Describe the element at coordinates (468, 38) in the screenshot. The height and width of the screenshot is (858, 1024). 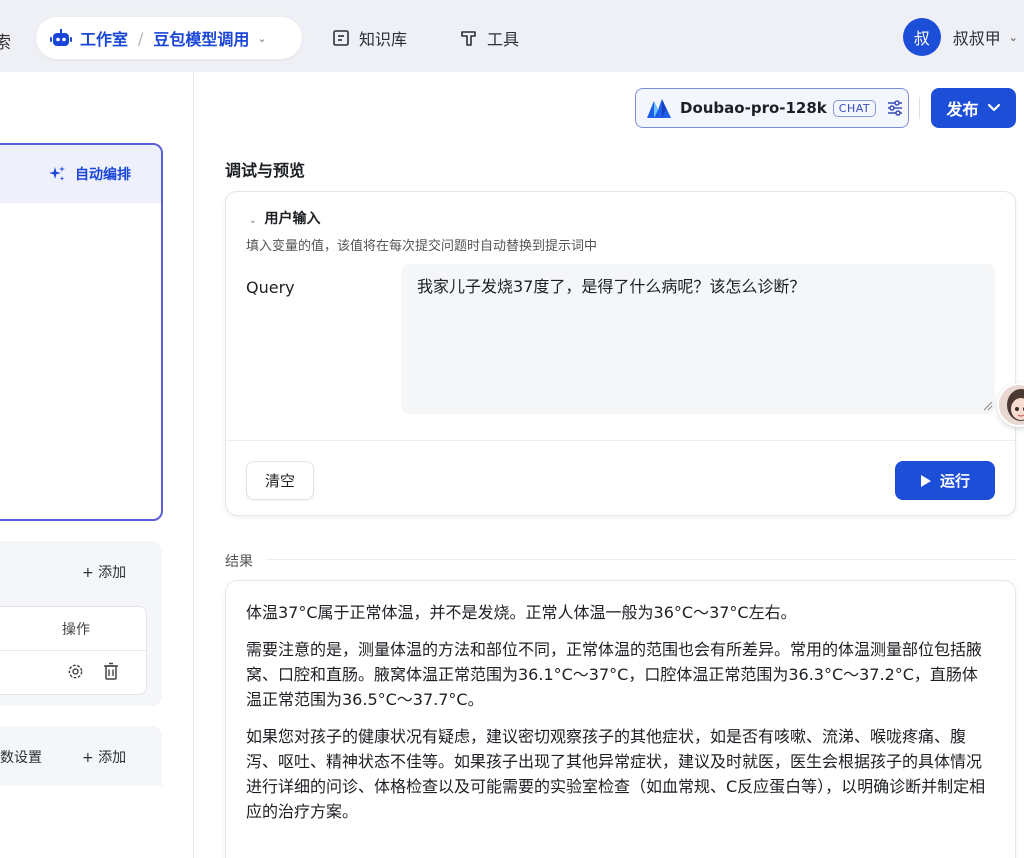
I see `hammer-icon` at that location.